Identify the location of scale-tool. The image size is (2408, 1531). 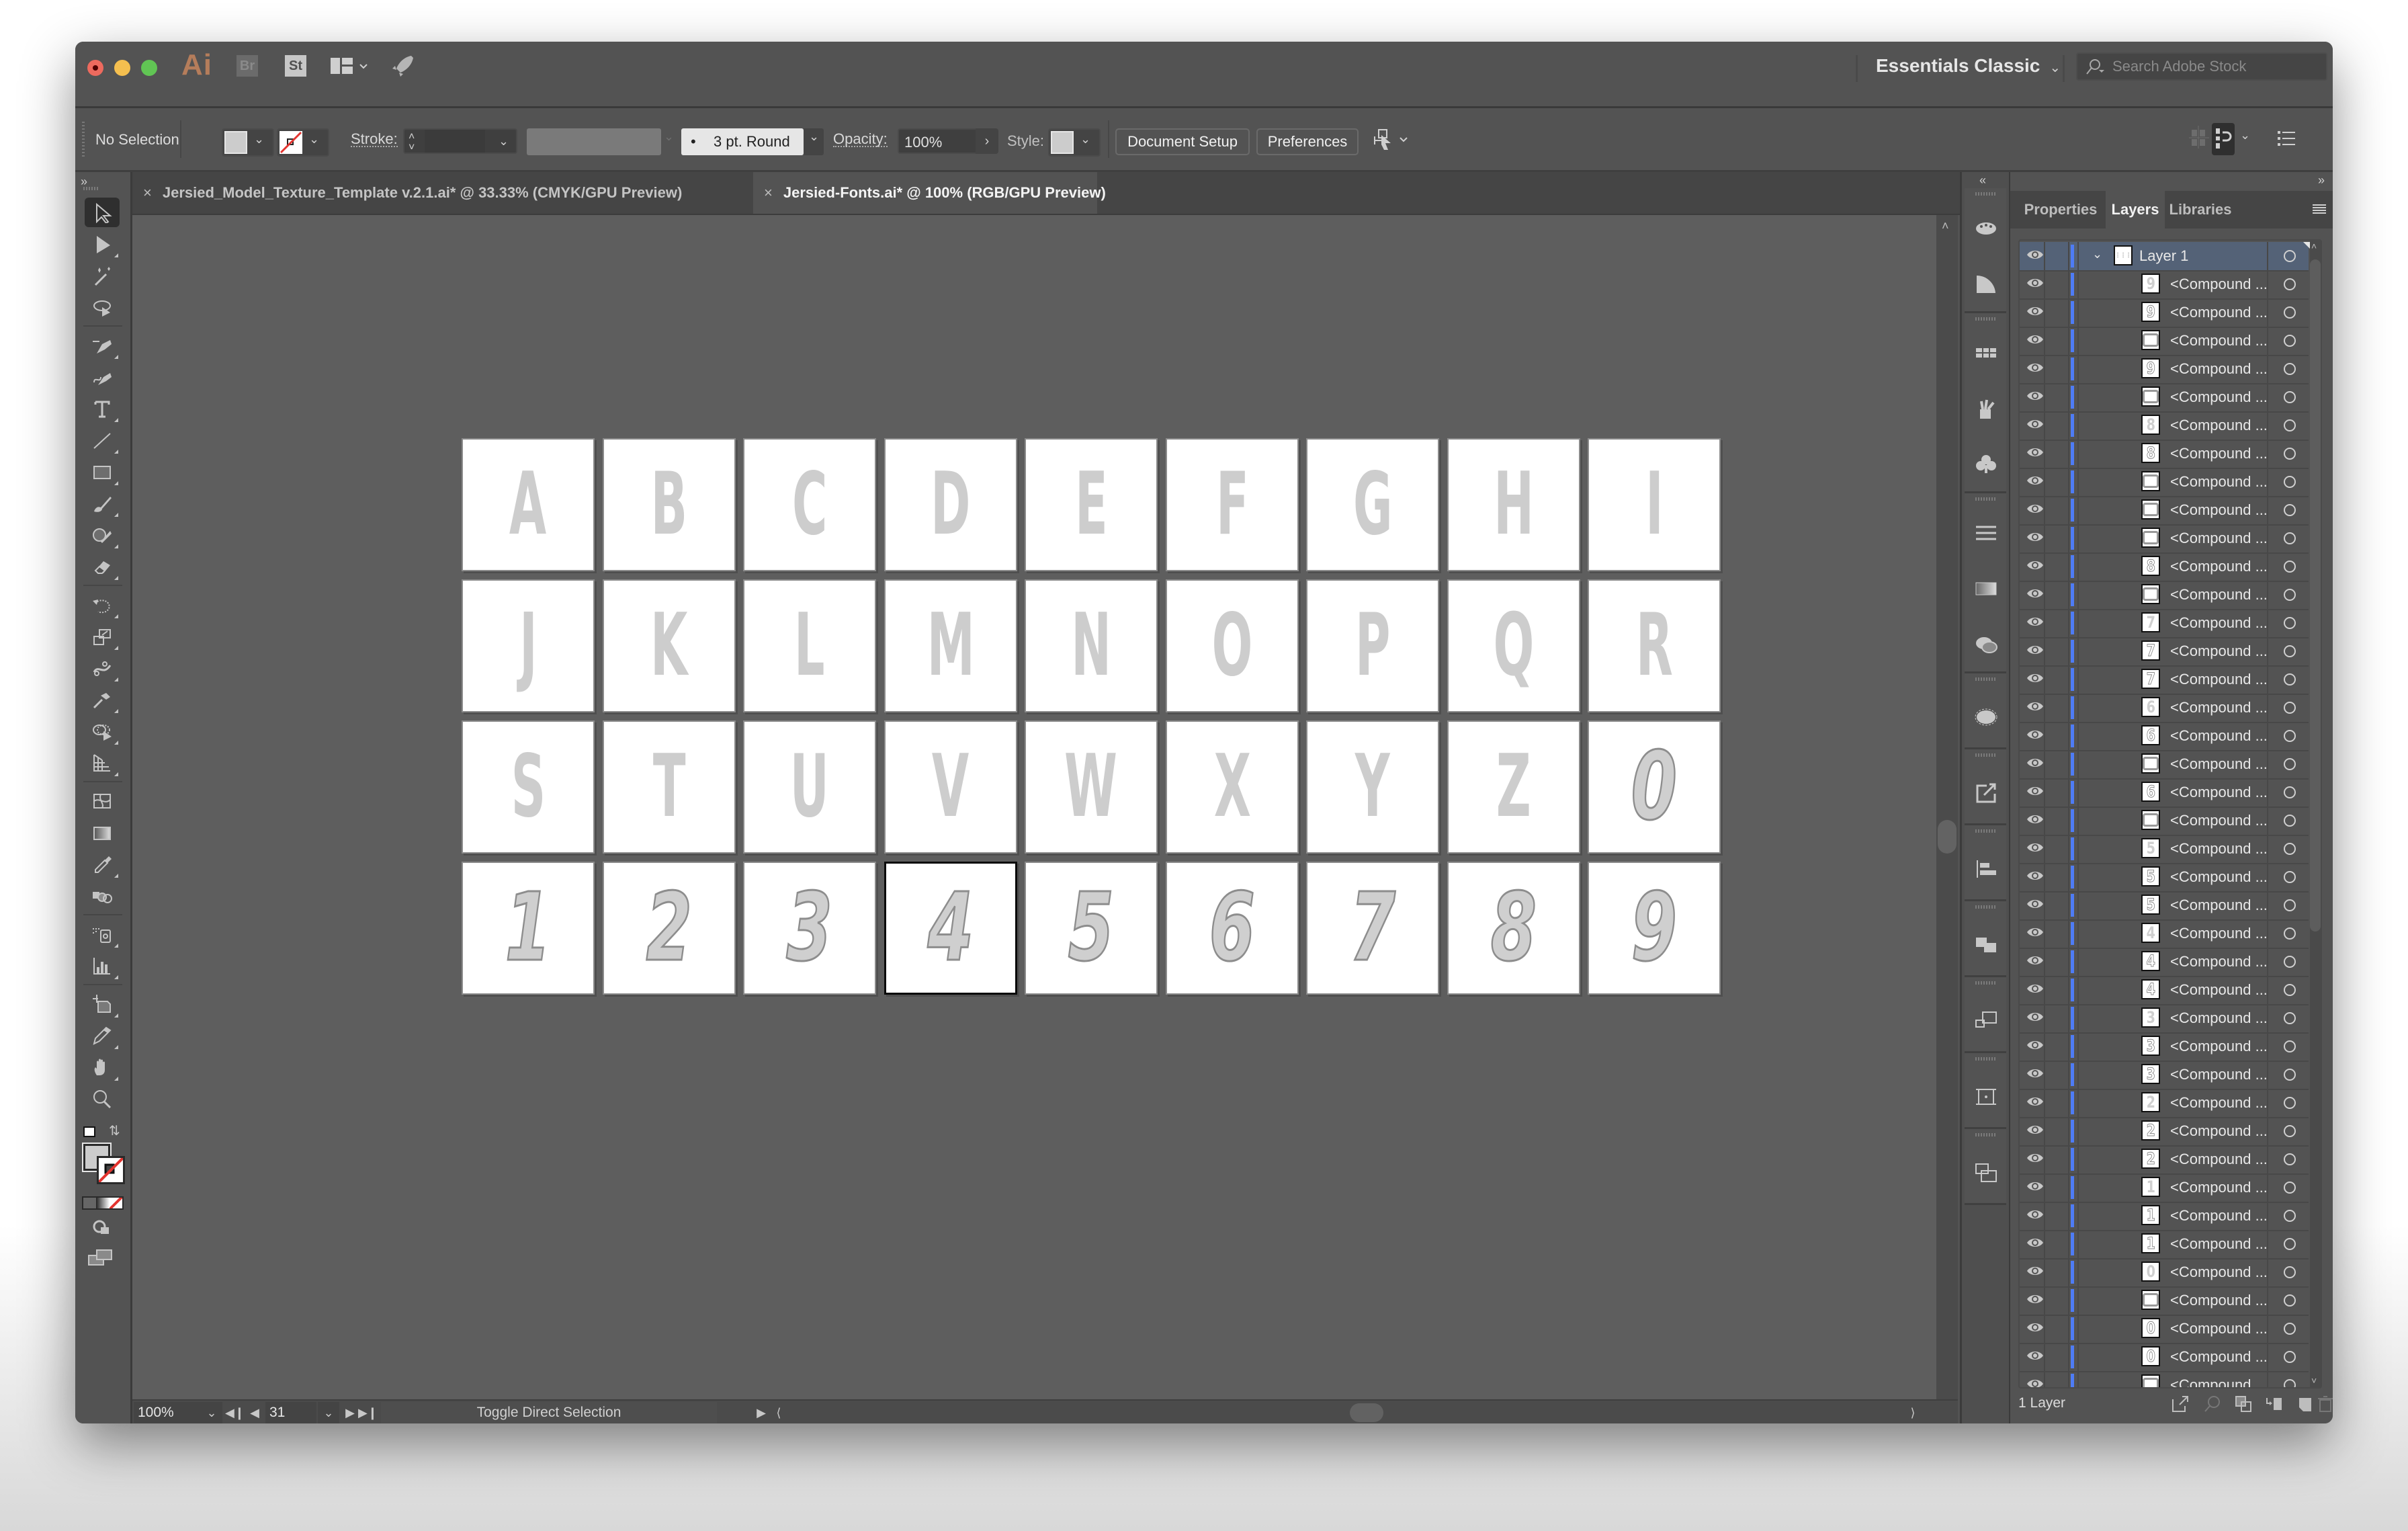
(102, 636).